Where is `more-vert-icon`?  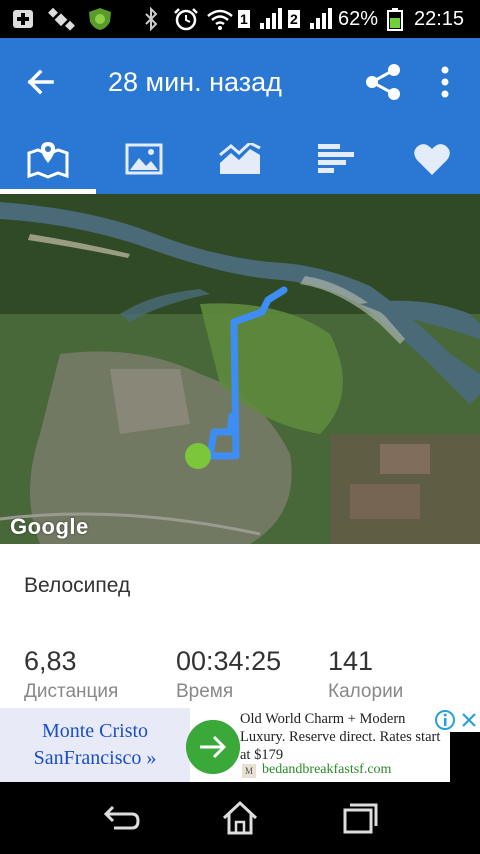
more-vert-icon is located at coordinates (445, 82).